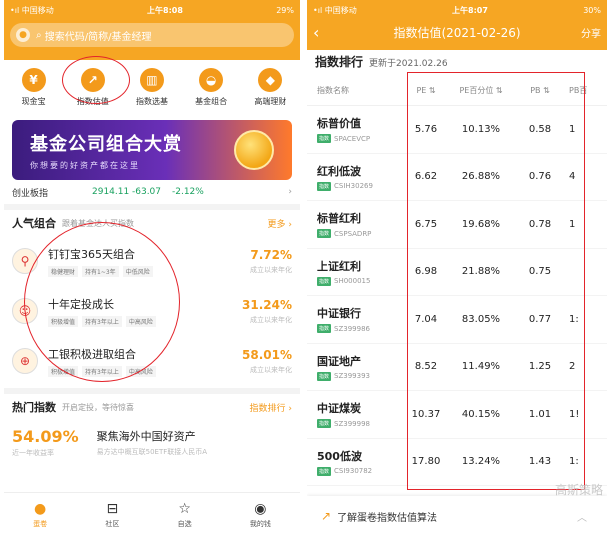 The width and height of the screenshot is (611, 536). I want to click on quick-entry-row: ¥ 现金宝 ↗ 指数估值 ▥ 指数选基 ◒ 基金组合 ◆ 高端理财, so click(152, 89).